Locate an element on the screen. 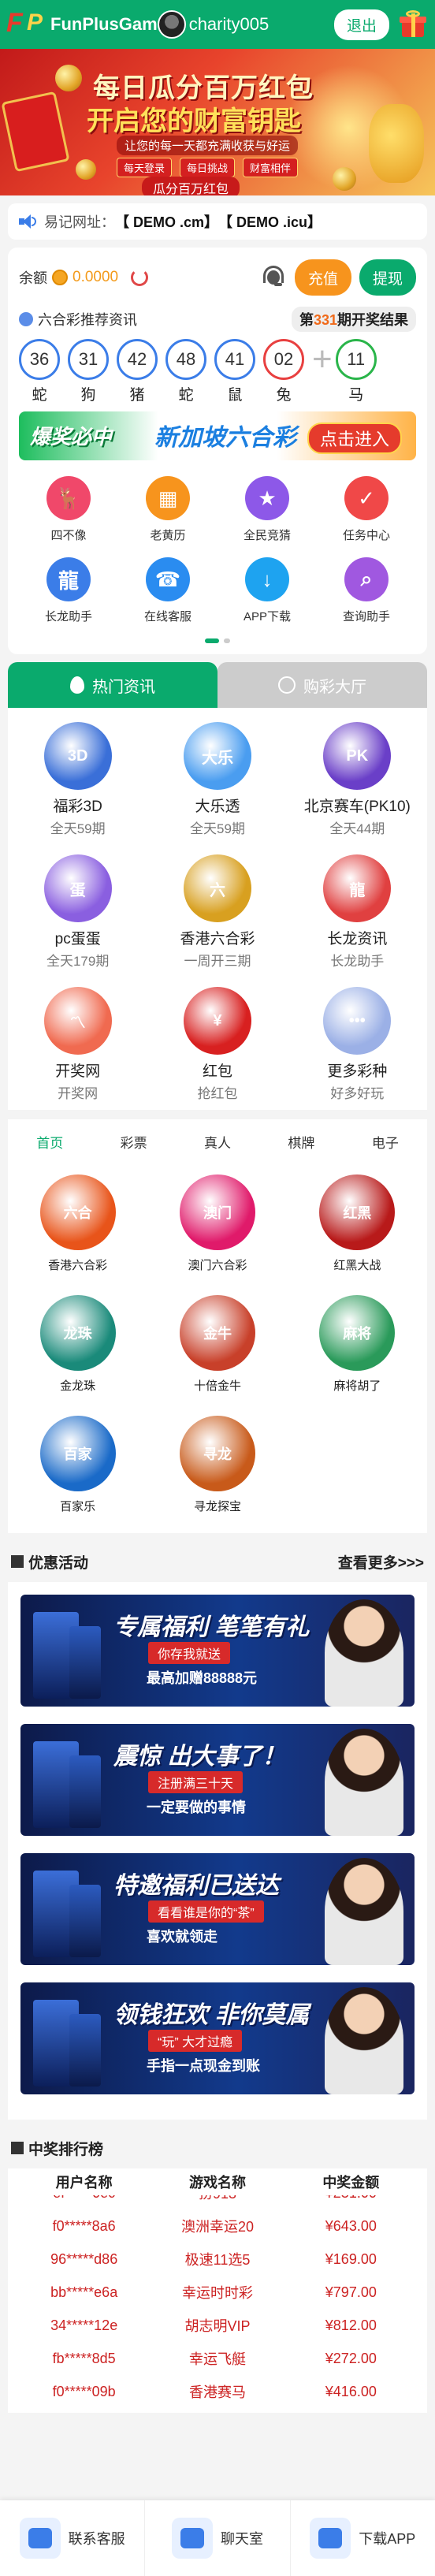  game-item: 蛋 pc蛋蛋 全天179期 is located at coordinates (77, 912).